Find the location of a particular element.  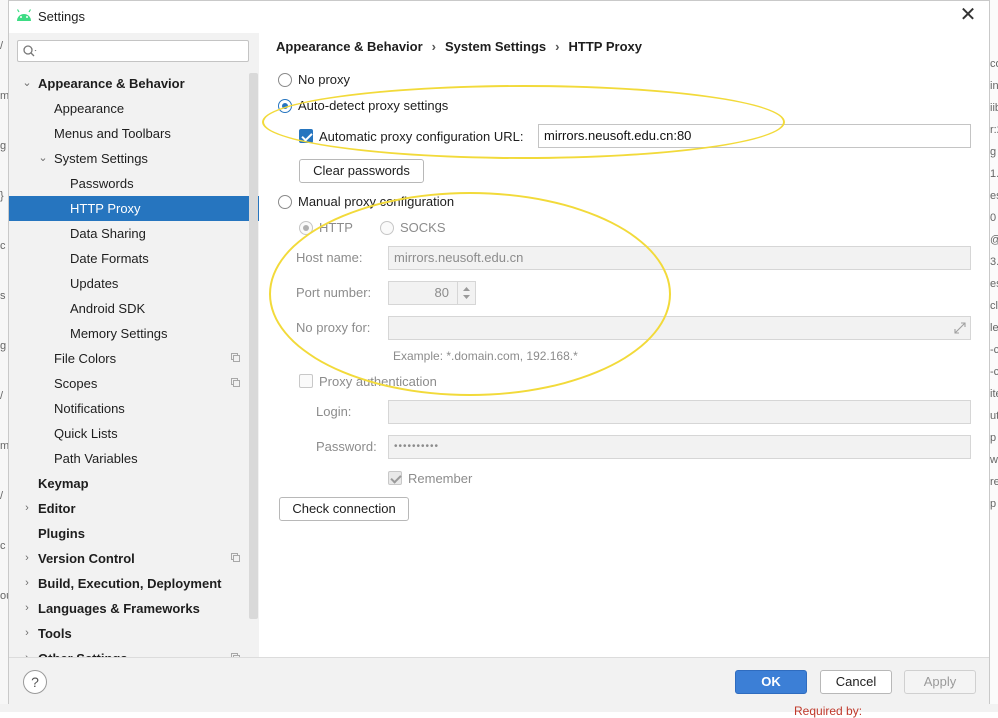

http-label: HTTP is located at coordinates (336, 227).